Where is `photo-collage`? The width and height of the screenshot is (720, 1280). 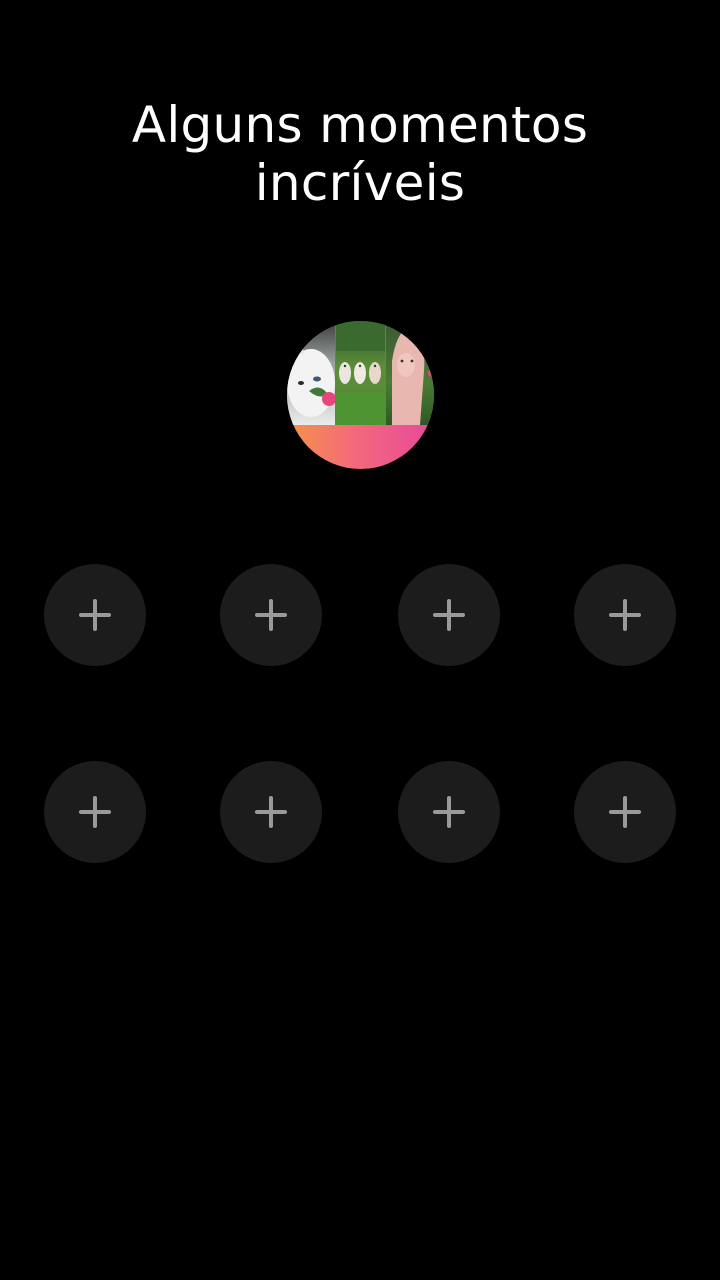
photo-collage is located at coordinates (360, 373).